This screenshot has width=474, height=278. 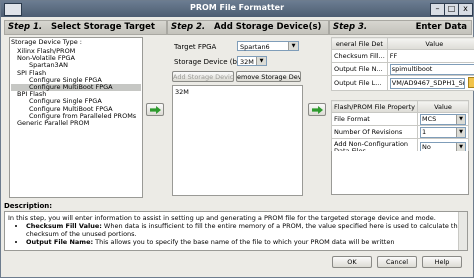 I want to click on description-scrollbar, so click(x=462, y=231).